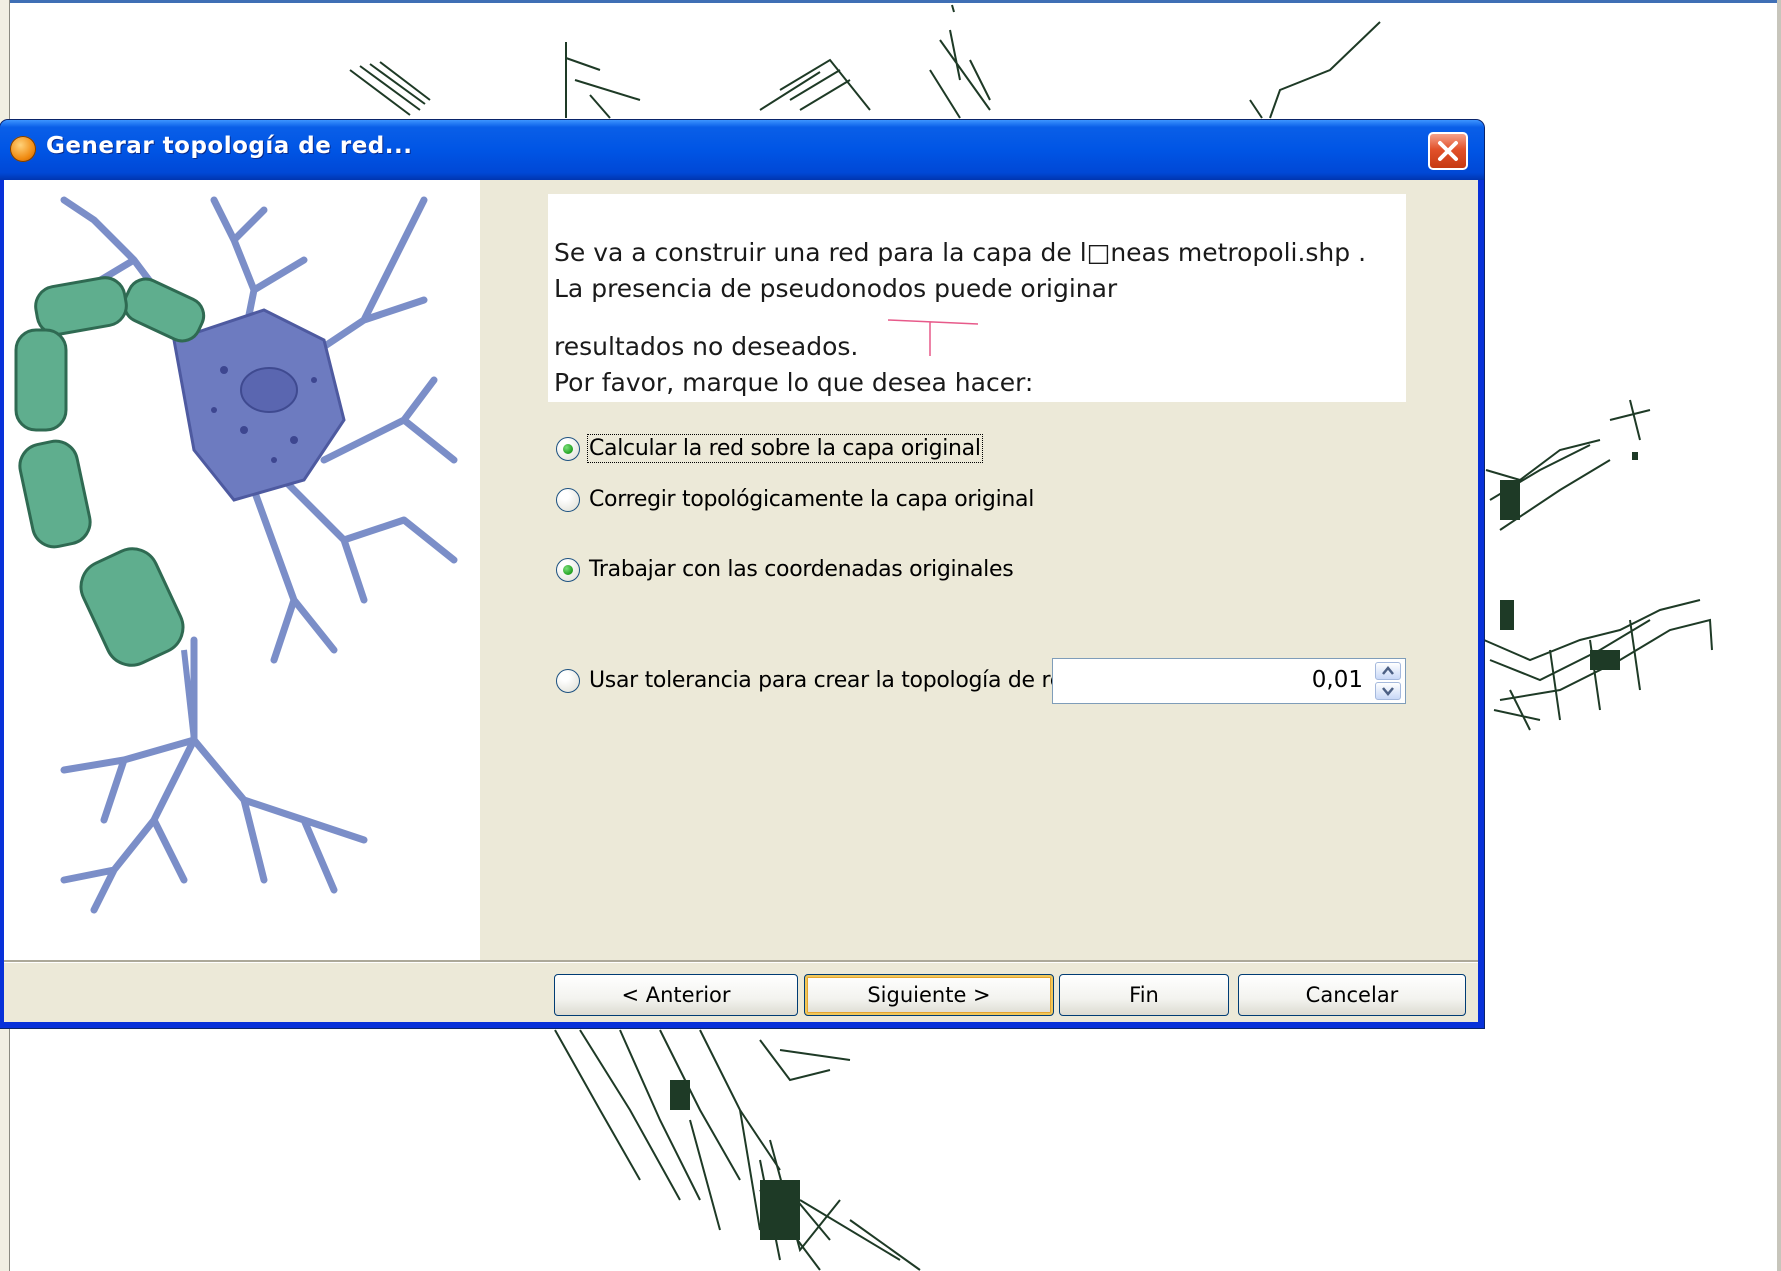  Describe the element at coordinates (568, 570) in the screenshot. I see `option-original-coords-radio` at that location.